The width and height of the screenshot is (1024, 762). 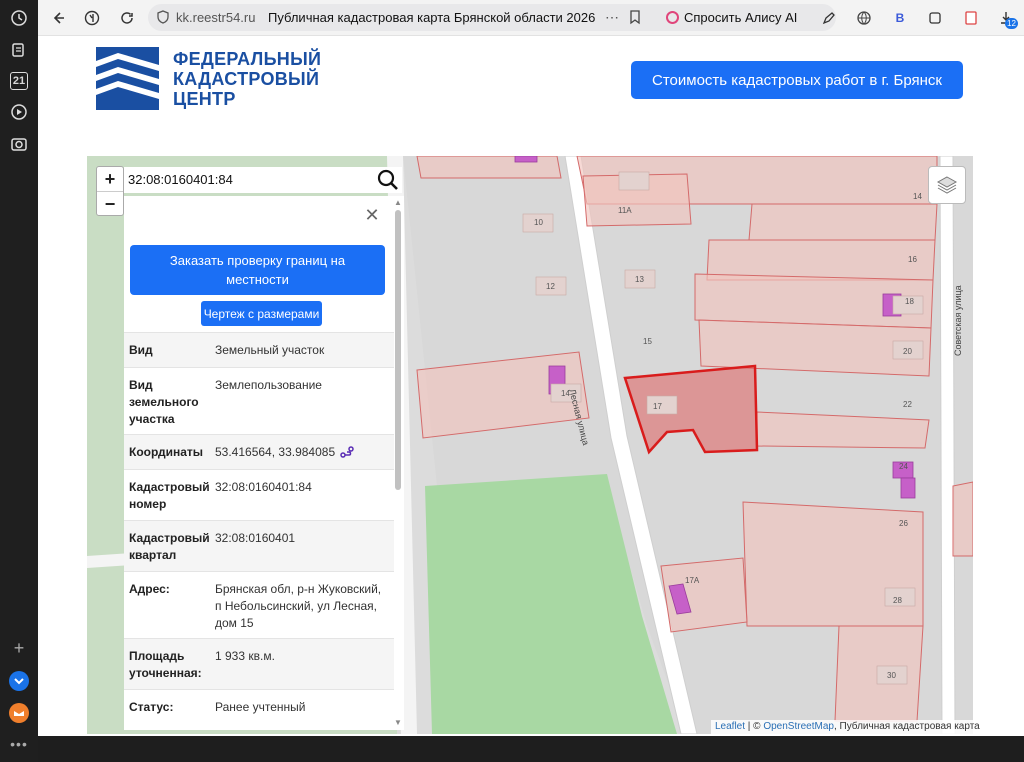 What do you see at coordinates (19, 112) in the screenshot?
I see `video-icon` at bounding box center [19, 112].